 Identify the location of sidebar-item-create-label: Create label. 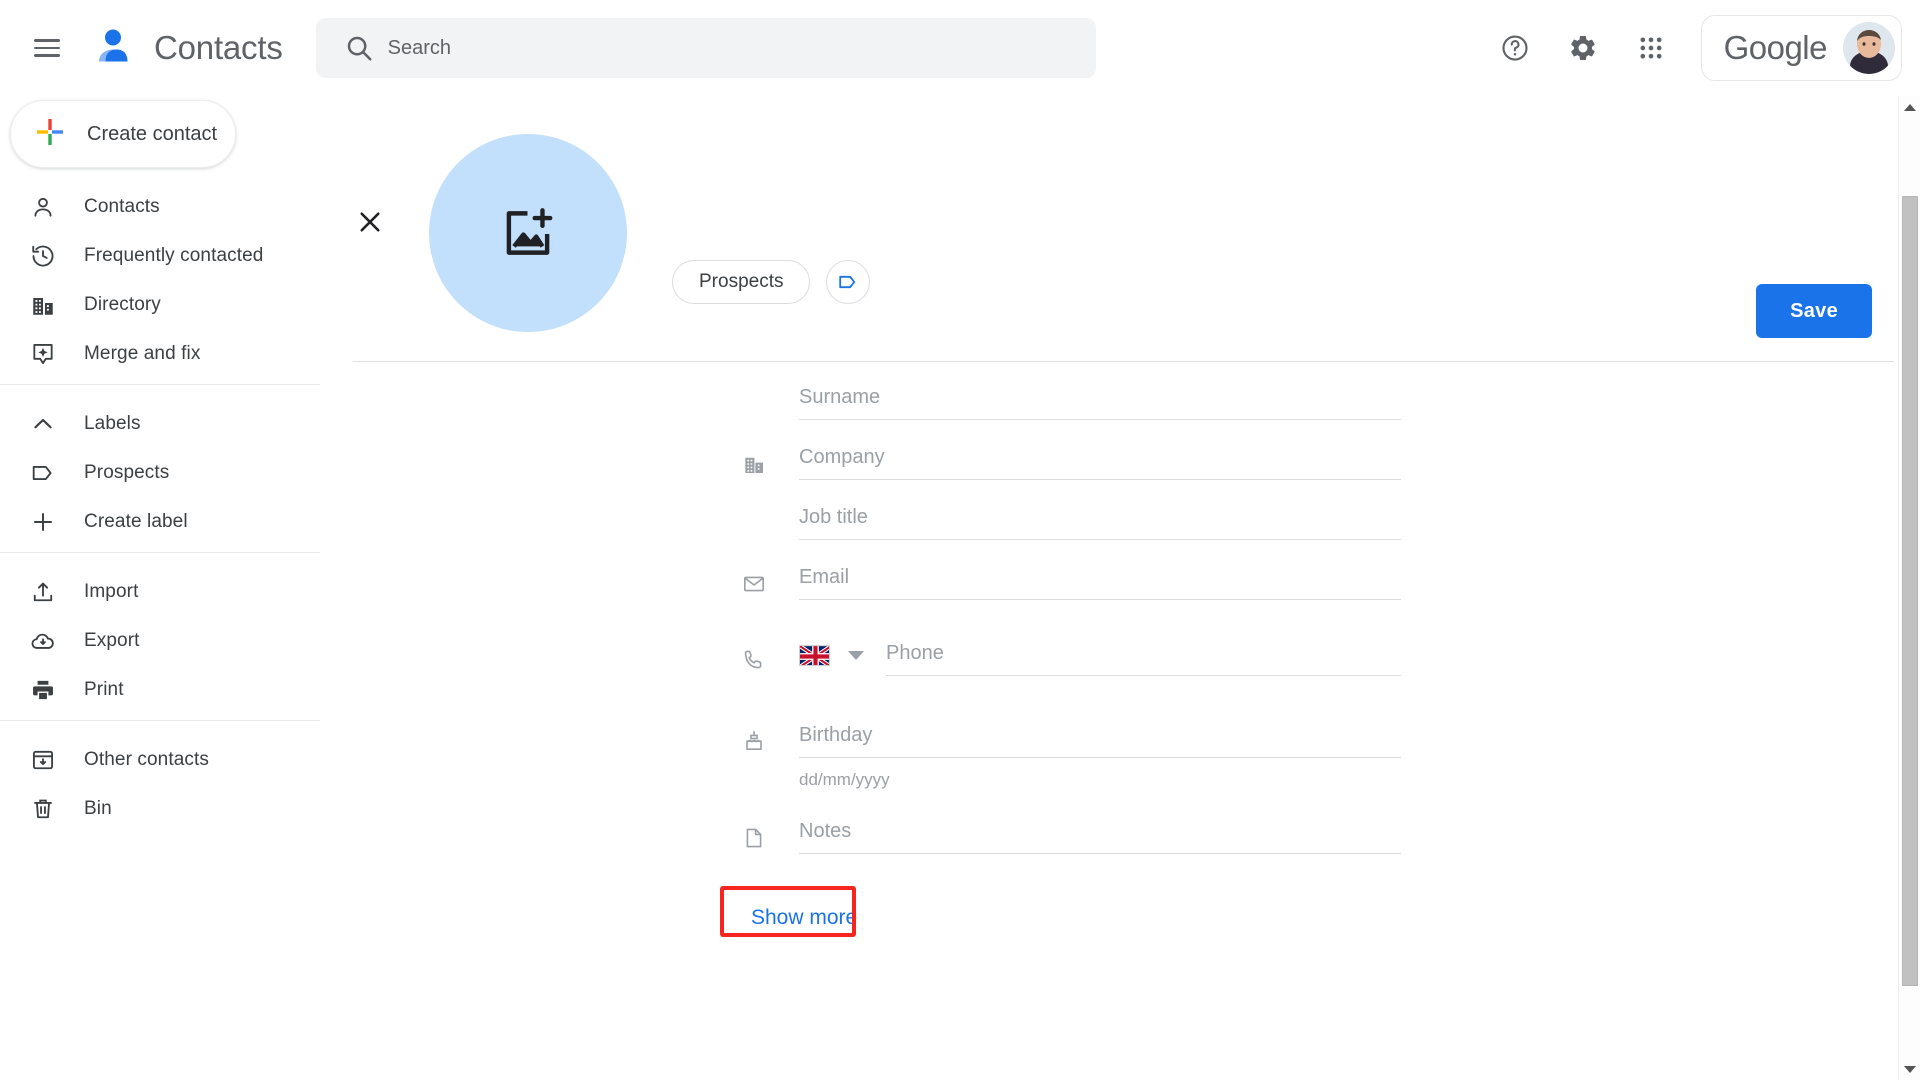
(152, 521).